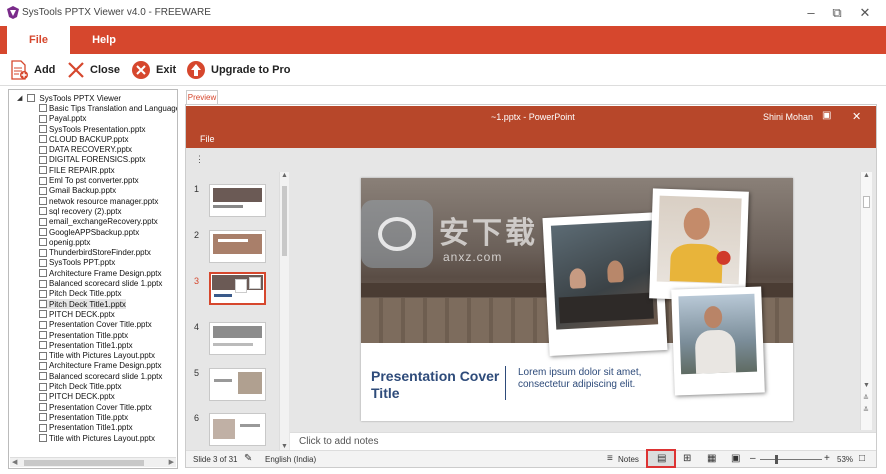 This screenshot has width=886, height=474. What do you see at coordinates (237, 288) in the screenshot?
I see `slide-thumbnail-3-selected` at bounding box center [237, 288].